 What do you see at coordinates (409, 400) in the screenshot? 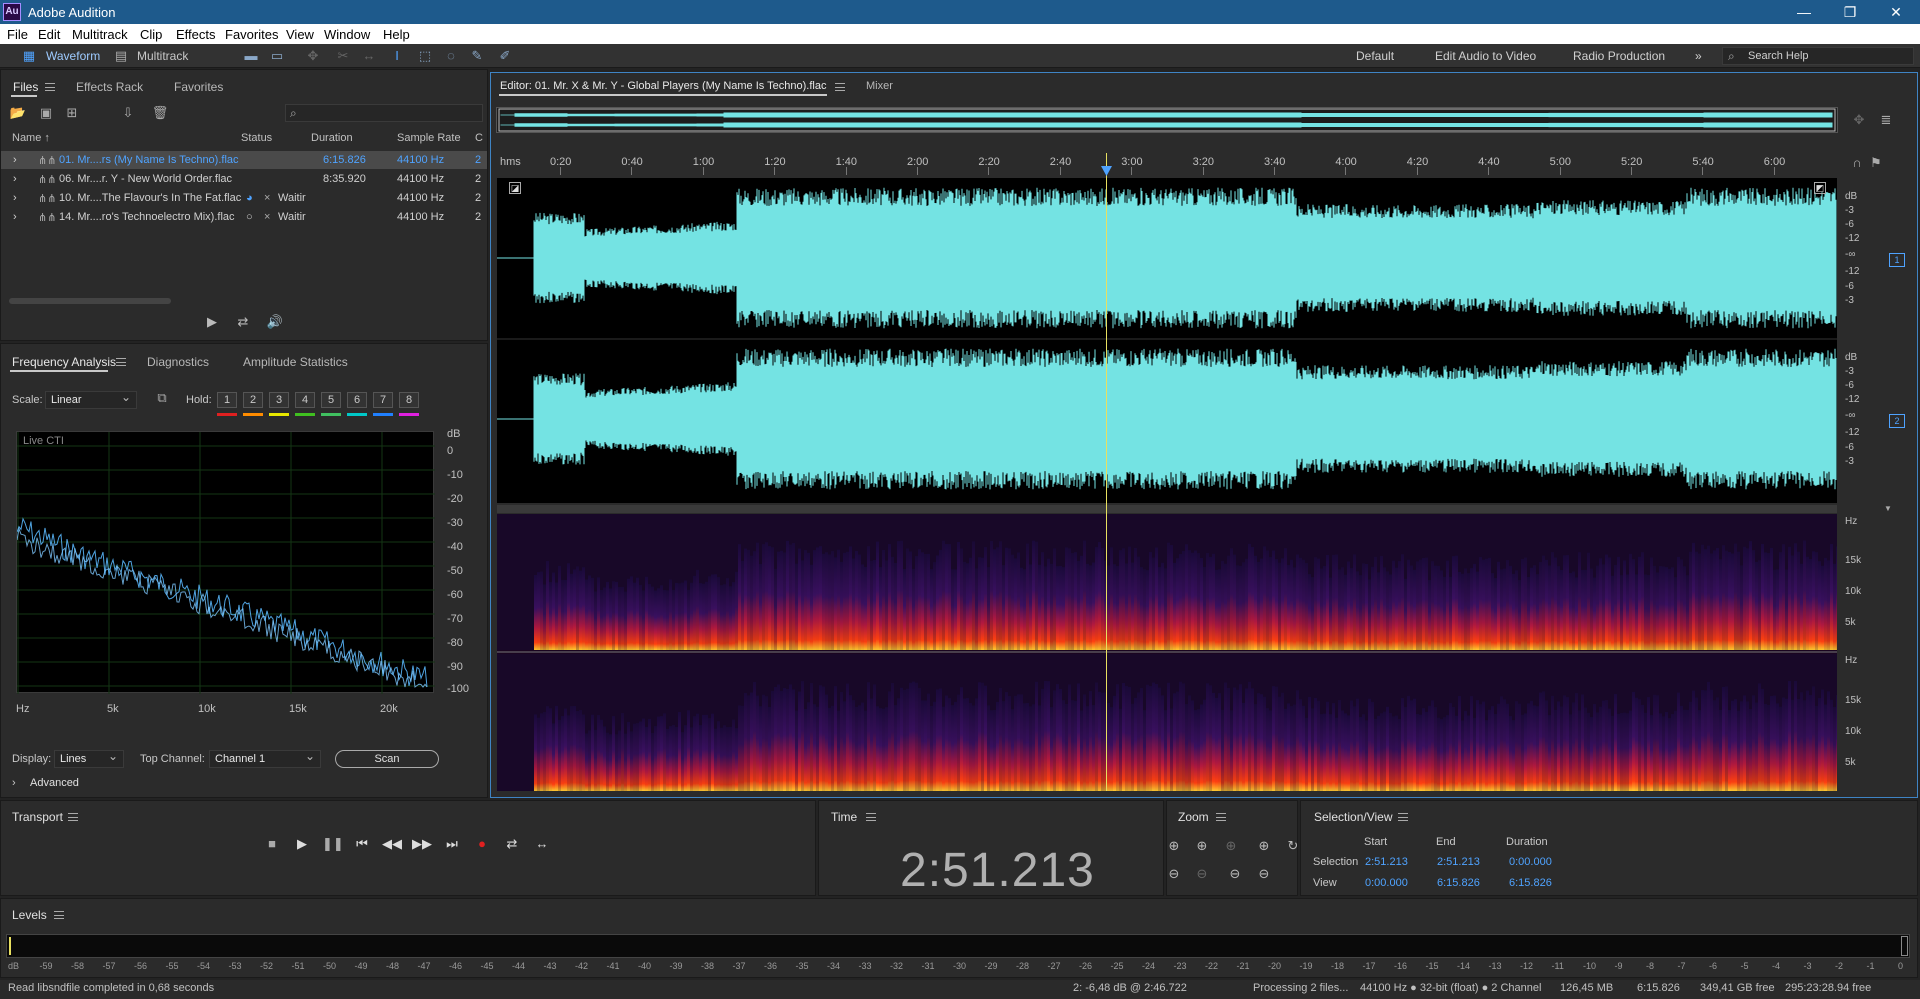
I see `hold-button-8: 8` at bounding box center [409, 400].